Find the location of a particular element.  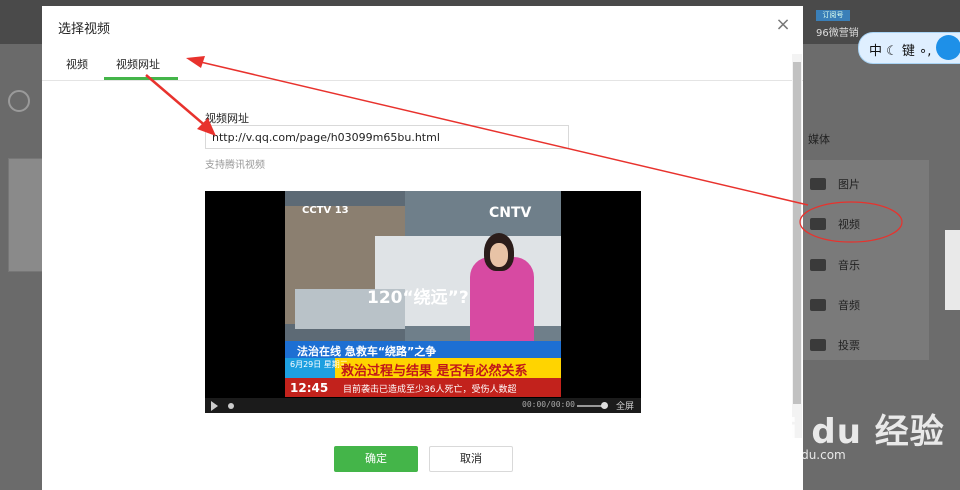

tab-video-url: 视频网址 is located at coordinates (138, 64).